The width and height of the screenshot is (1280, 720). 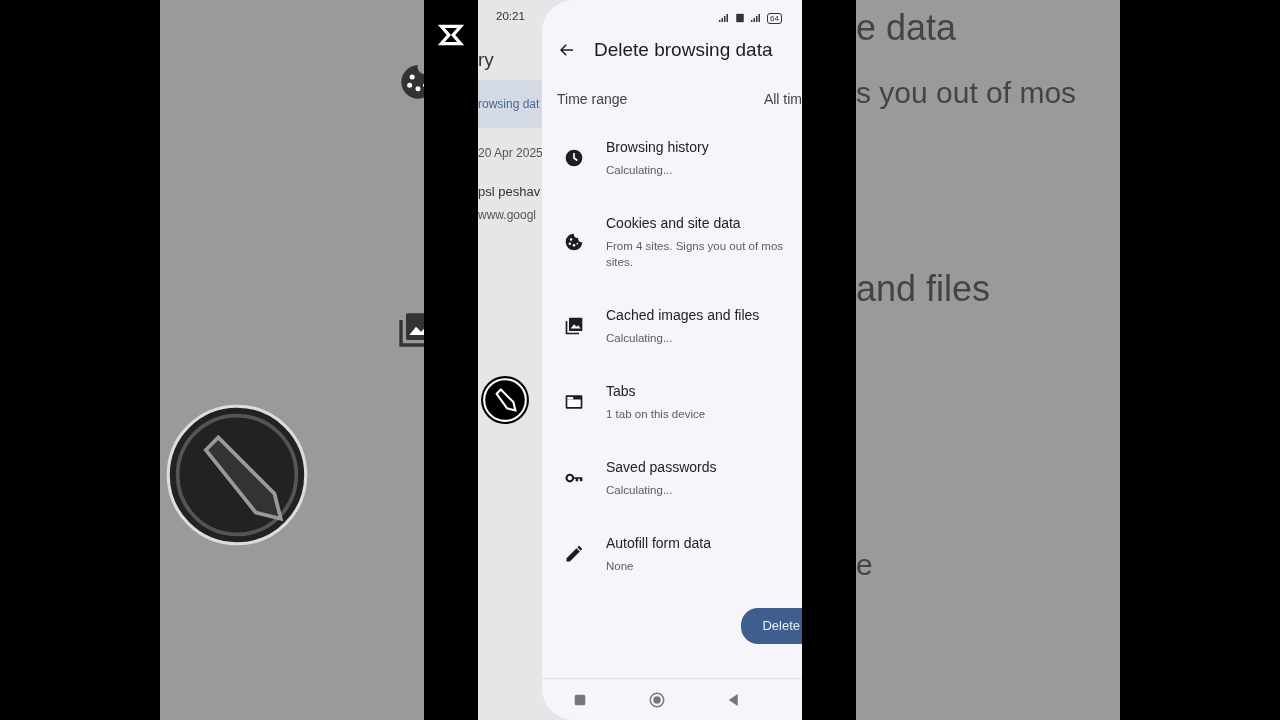 I want to click on row-title: Cached images and files, so click(x=683, y=316).